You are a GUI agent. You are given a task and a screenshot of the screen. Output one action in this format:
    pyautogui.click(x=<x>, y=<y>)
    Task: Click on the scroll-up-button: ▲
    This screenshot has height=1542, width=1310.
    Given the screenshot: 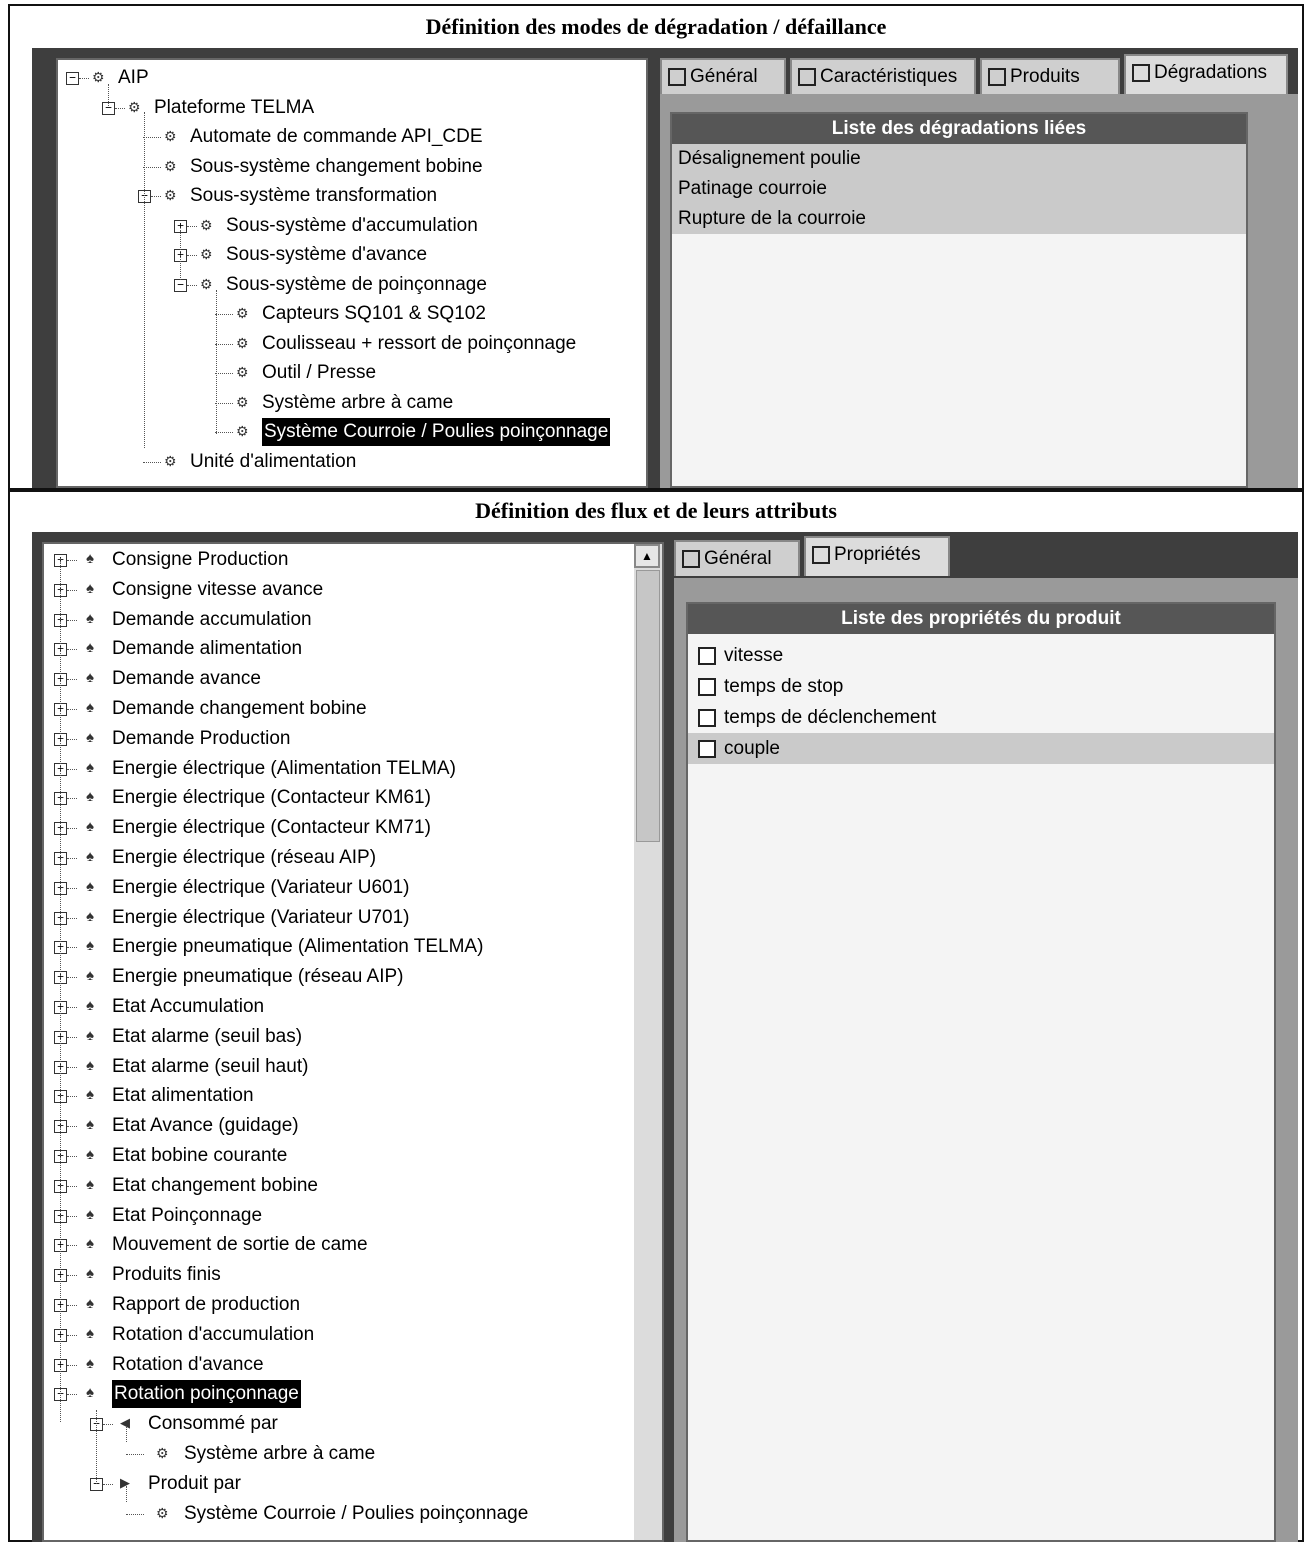 What is the action you would take?
    pyautogui.click(x=647, y=556)
    